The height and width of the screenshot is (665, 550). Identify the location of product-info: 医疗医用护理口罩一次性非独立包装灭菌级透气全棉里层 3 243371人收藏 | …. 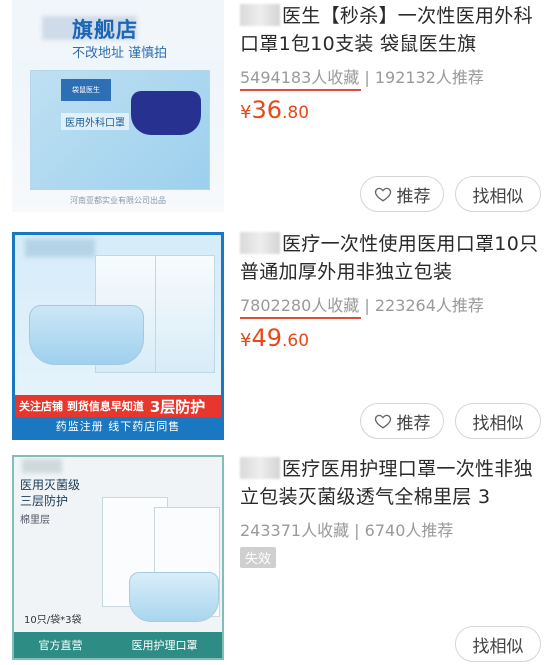
(390, 511).